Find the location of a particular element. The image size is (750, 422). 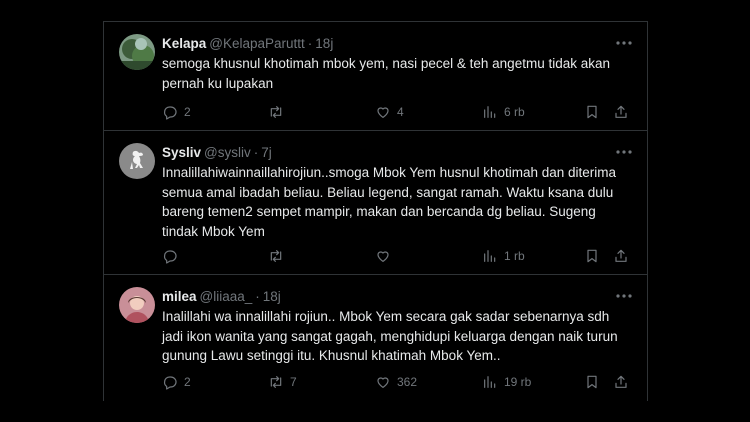

retweet-button: 7 is located at coordinates (282, 382).